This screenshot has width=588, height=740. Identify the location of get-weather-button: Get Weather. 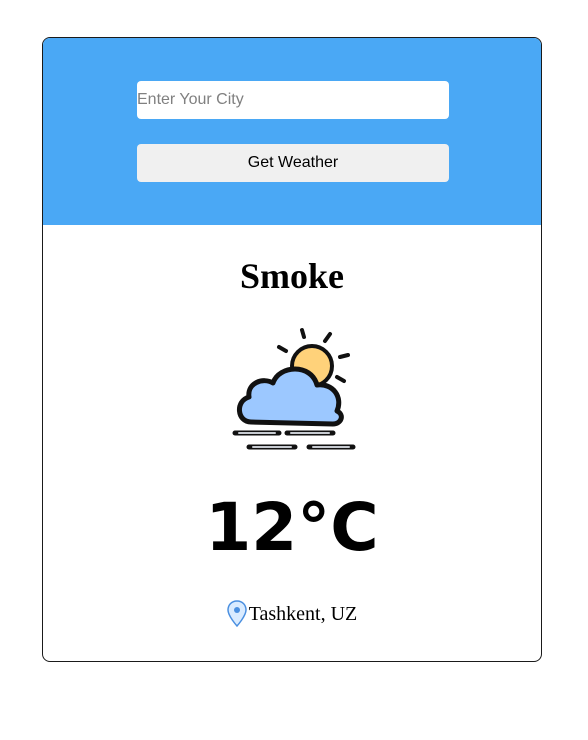
(293, 163).